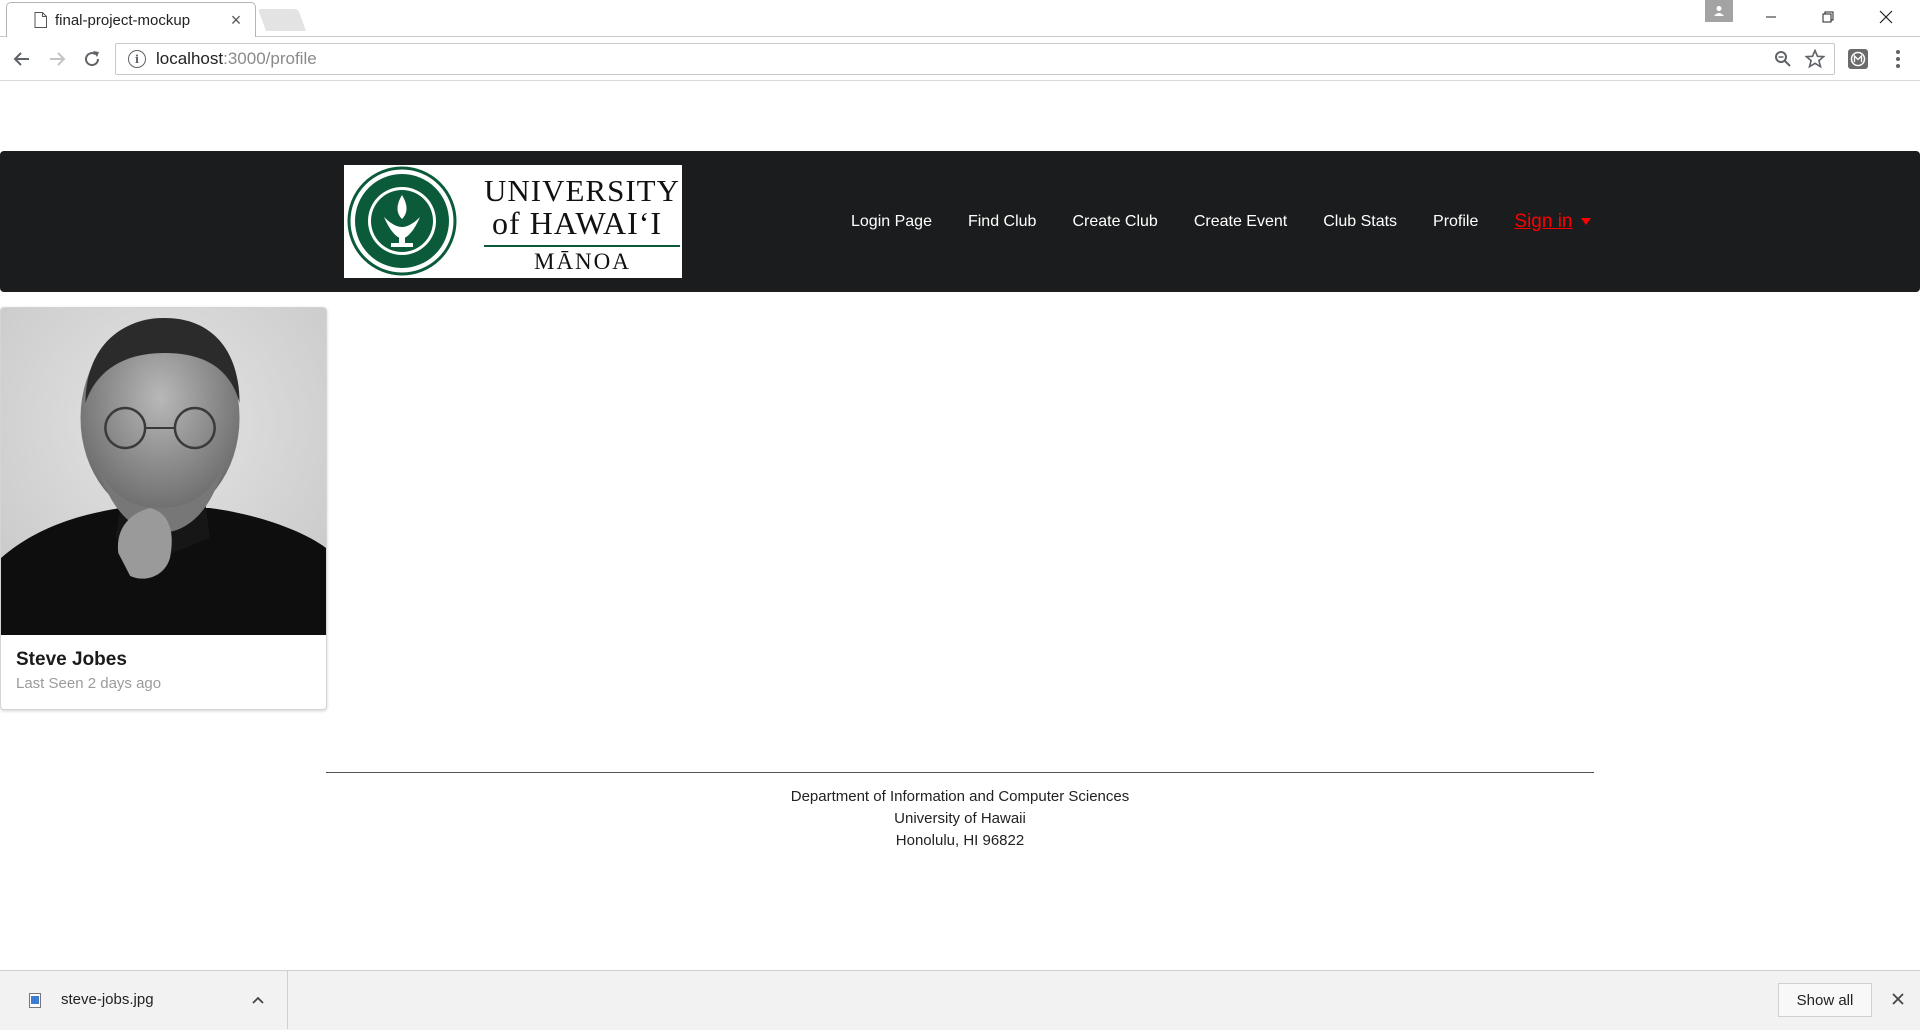  Describe the element at coordinates (1114, 222) in the screenshot. I see `menu-item-create-club: Create Club` at that location.